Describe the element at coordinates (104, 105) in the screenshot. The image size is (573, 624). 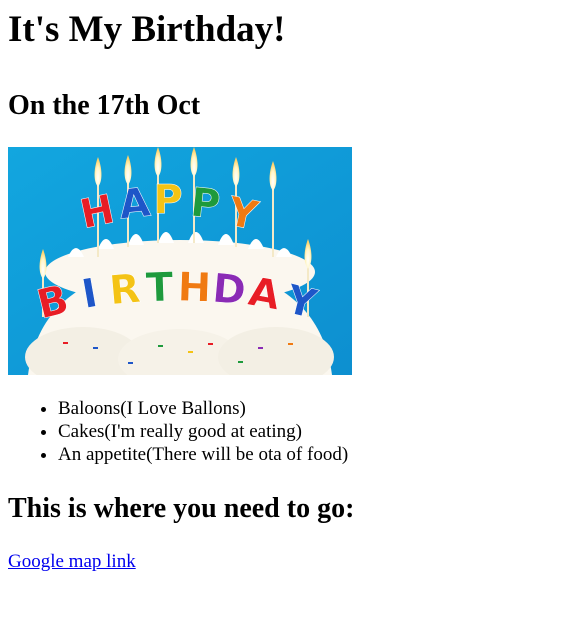
I see `birthday-date: On the 17th Oct` at that location.